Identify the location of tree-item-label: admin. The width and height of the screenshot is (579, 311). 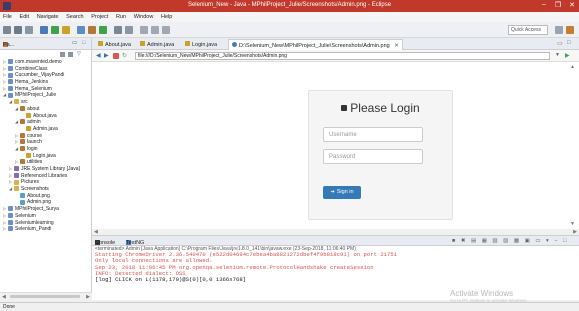
(34, 122).